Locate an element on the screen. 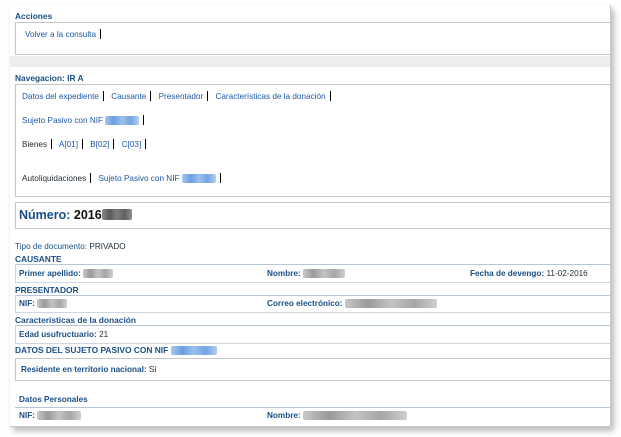  caracteristicas-title: Características de la donación is located at coordinates (76, 320).